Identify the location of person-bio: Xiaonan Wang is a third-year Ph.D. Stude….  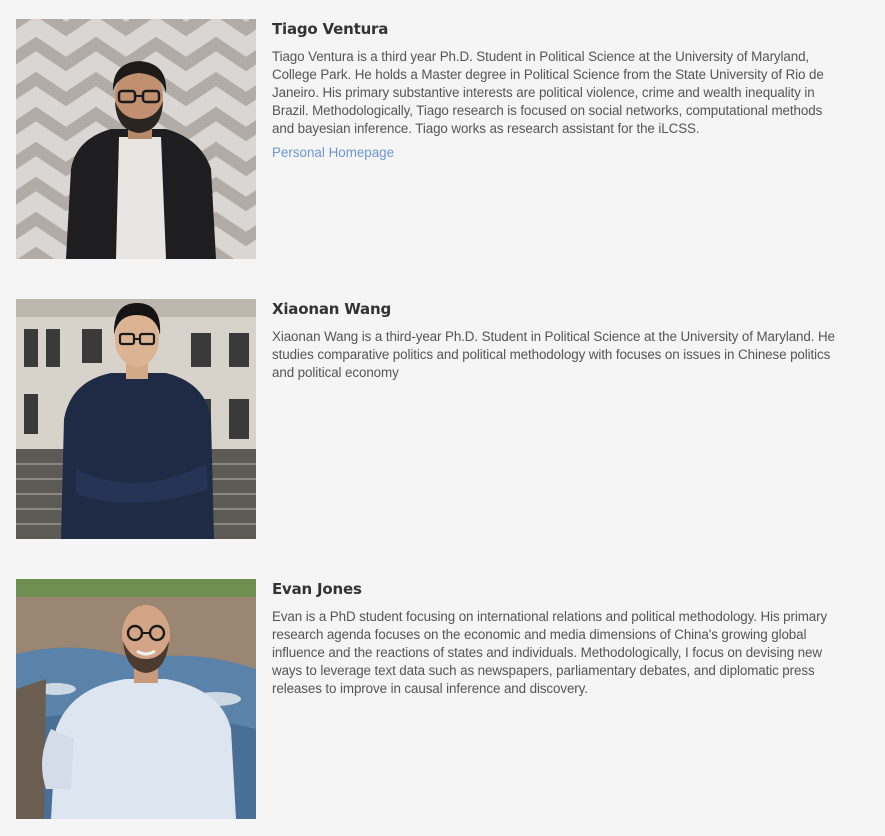
(553, 355).